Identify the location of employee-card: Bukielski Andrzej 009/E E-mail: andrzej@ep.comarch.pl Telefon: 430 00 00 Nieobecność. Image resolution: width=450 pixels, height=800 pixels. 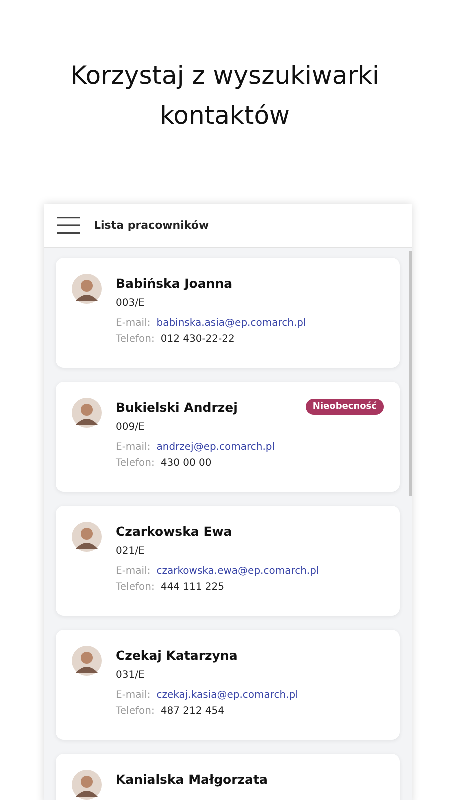
(228, 437).